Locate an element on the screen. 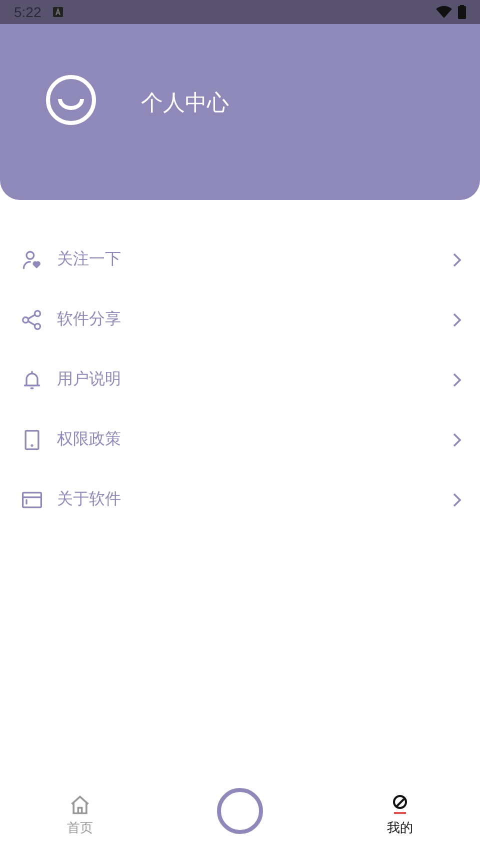 The height and width of the screenshot is (854, 480). menu-label: 用户说明 is located at coordinates (89, 380).